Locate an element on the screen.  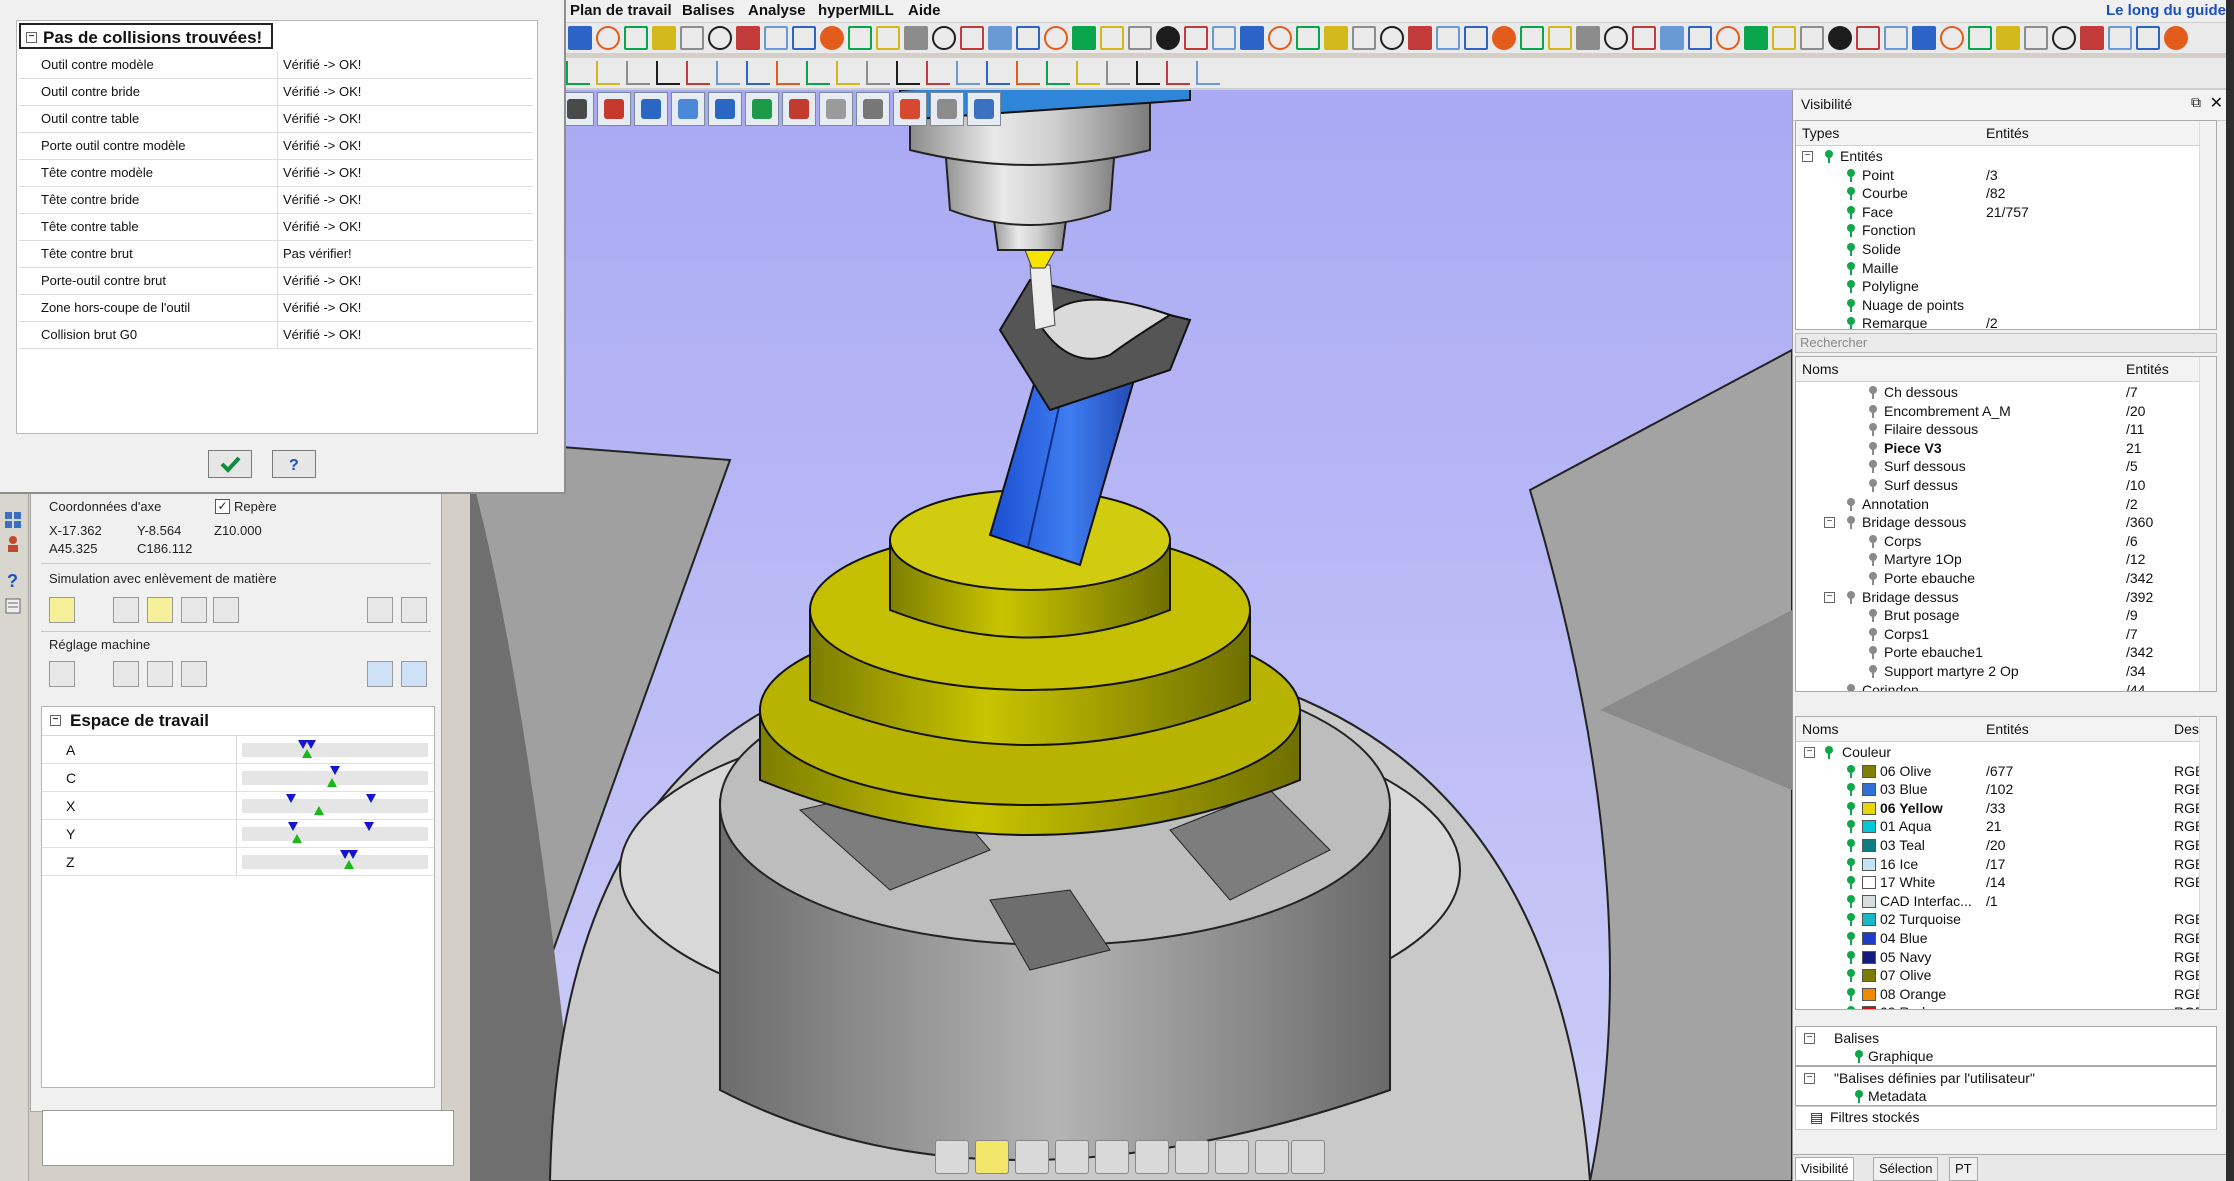
collision-row: Outil contre table Vérifié -> OK! is located at coordinates (276, 119).